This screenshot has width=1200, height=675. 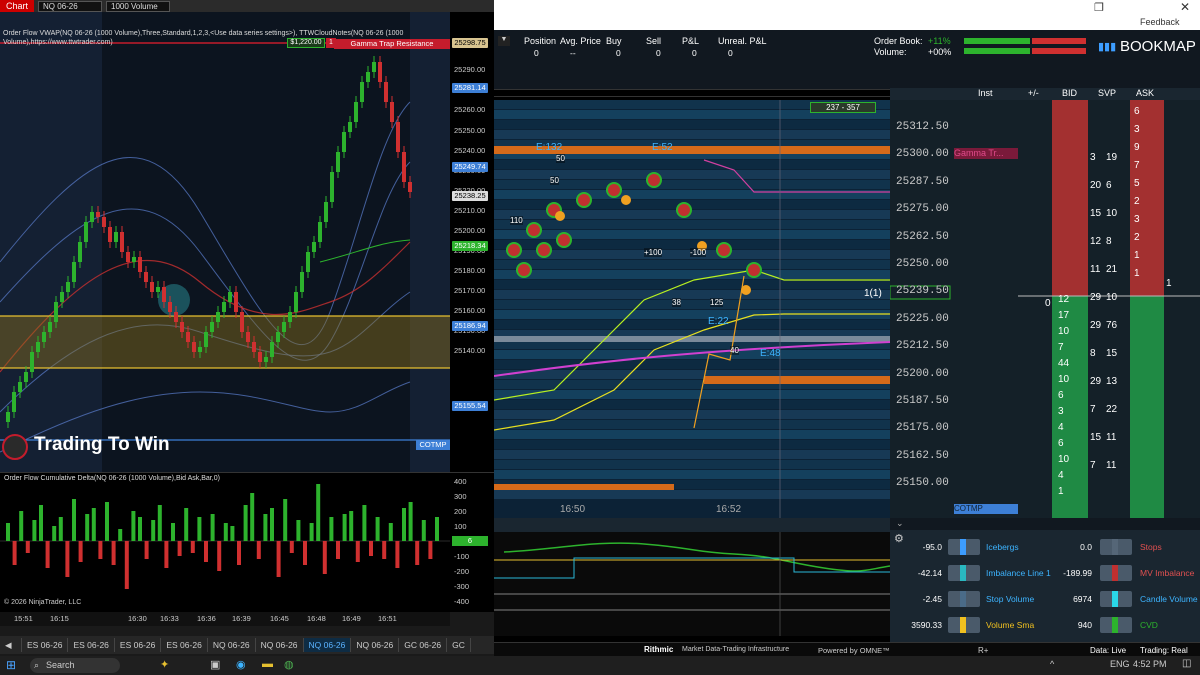 I want to click on svp-size: 29, so click(x=1096, y=297).